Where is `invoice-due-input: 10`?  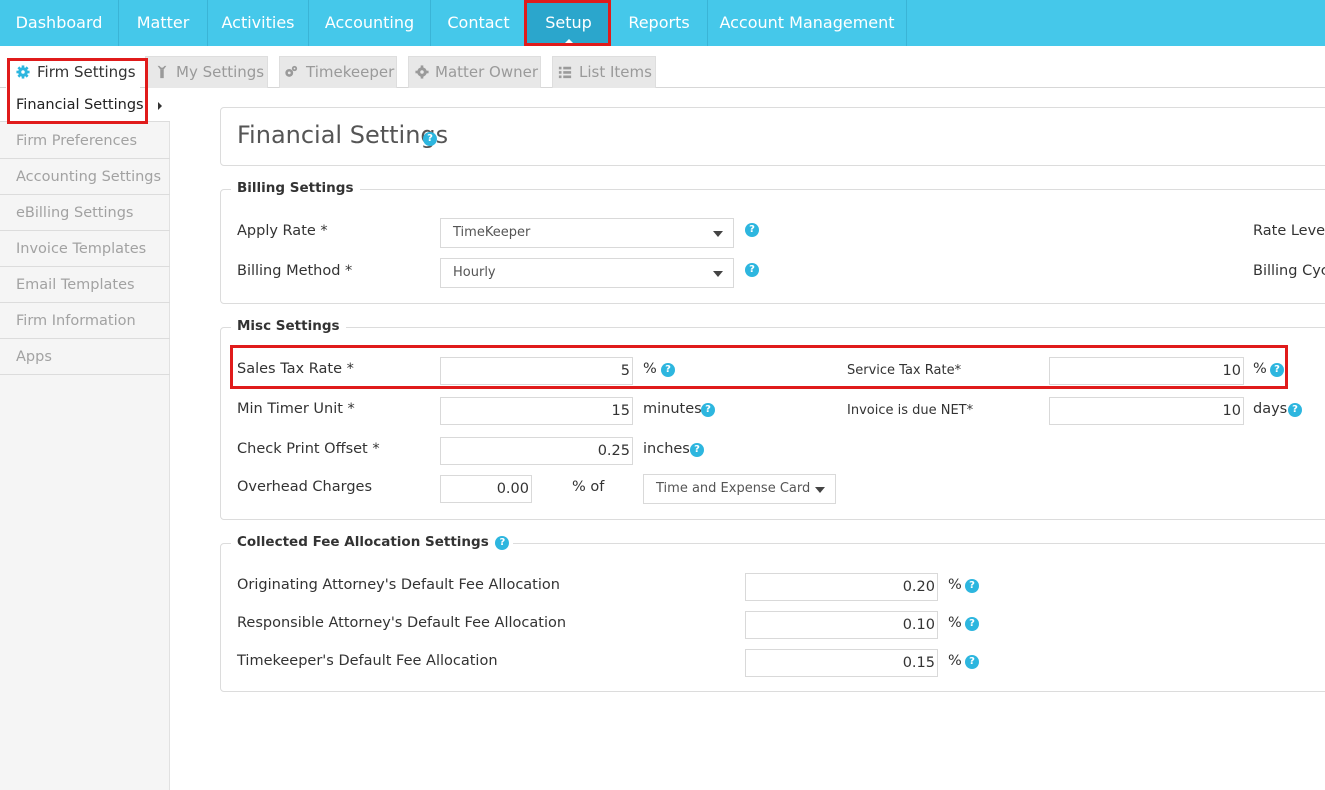 invoice-due-input: 10 is located at coordinates (1146, 411).